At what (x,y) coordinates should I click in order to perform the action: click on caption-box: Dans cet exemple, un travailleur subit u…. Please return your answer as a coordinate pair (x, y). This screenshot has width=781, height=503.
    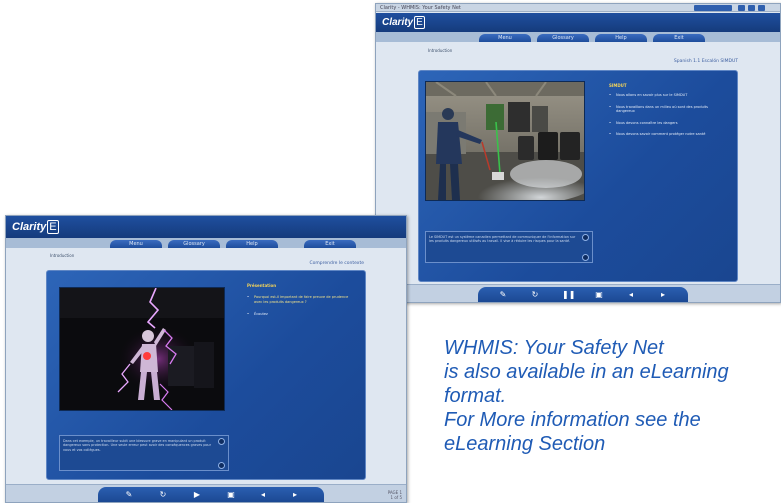
    Looking at the image, I should click on (144, 453).